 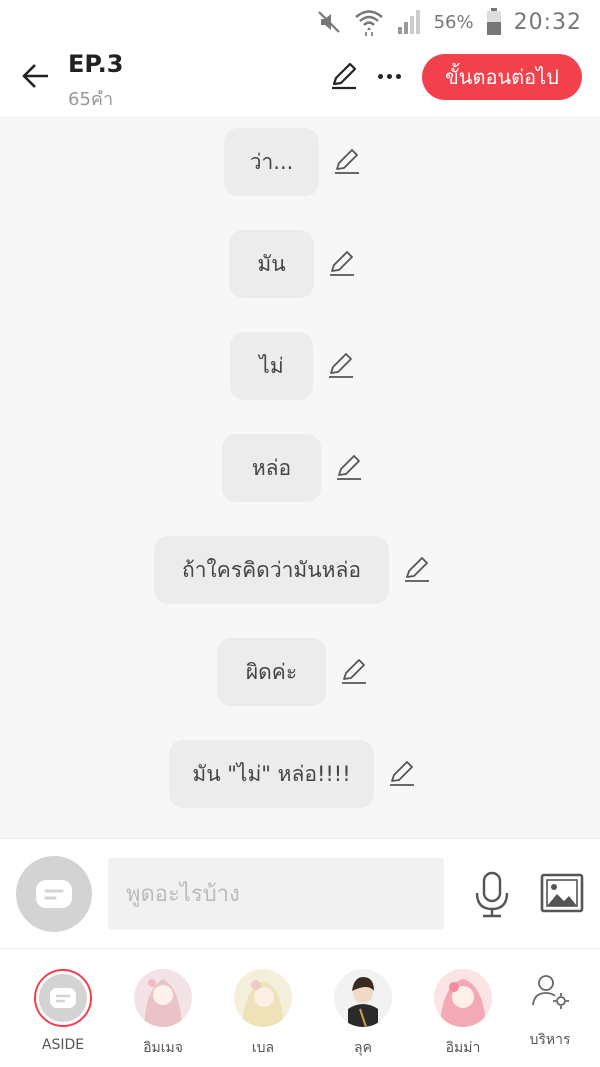 I want to click on character-im-mej: อิมเมจ, so click(x=163, y=1014).